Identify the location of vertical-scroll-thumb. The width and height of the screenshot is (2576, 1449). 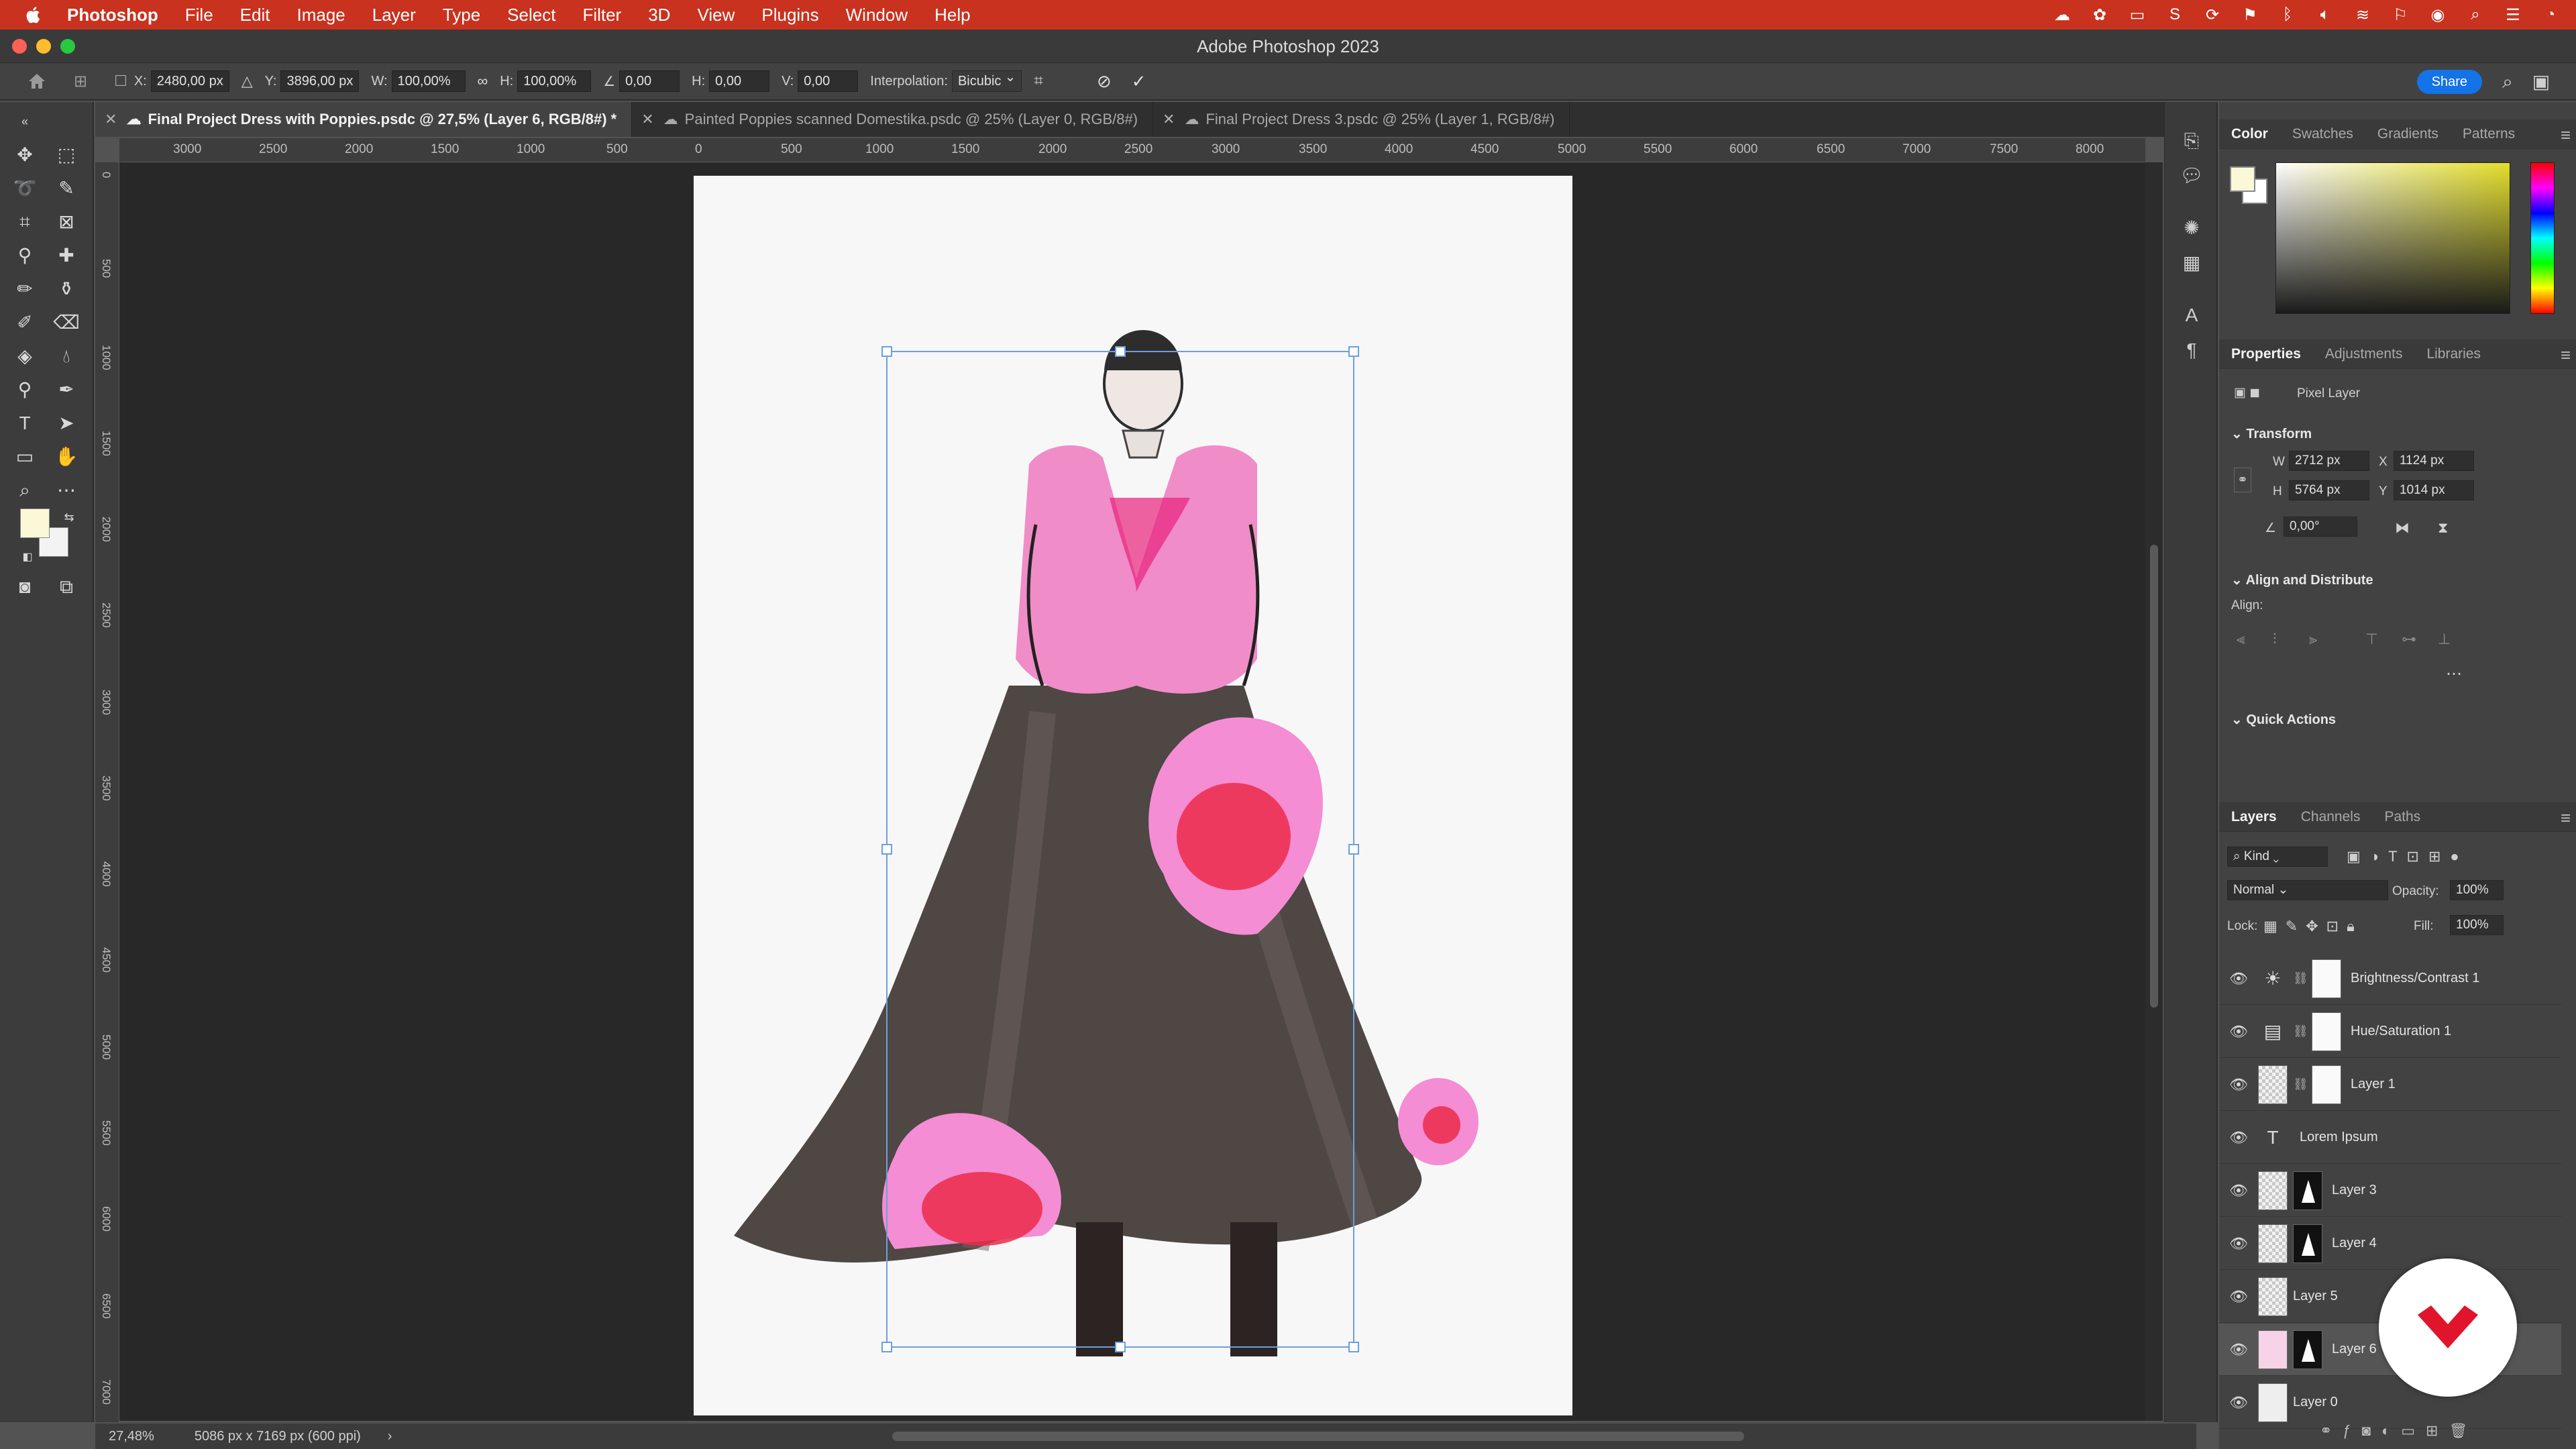
(2154, 776).